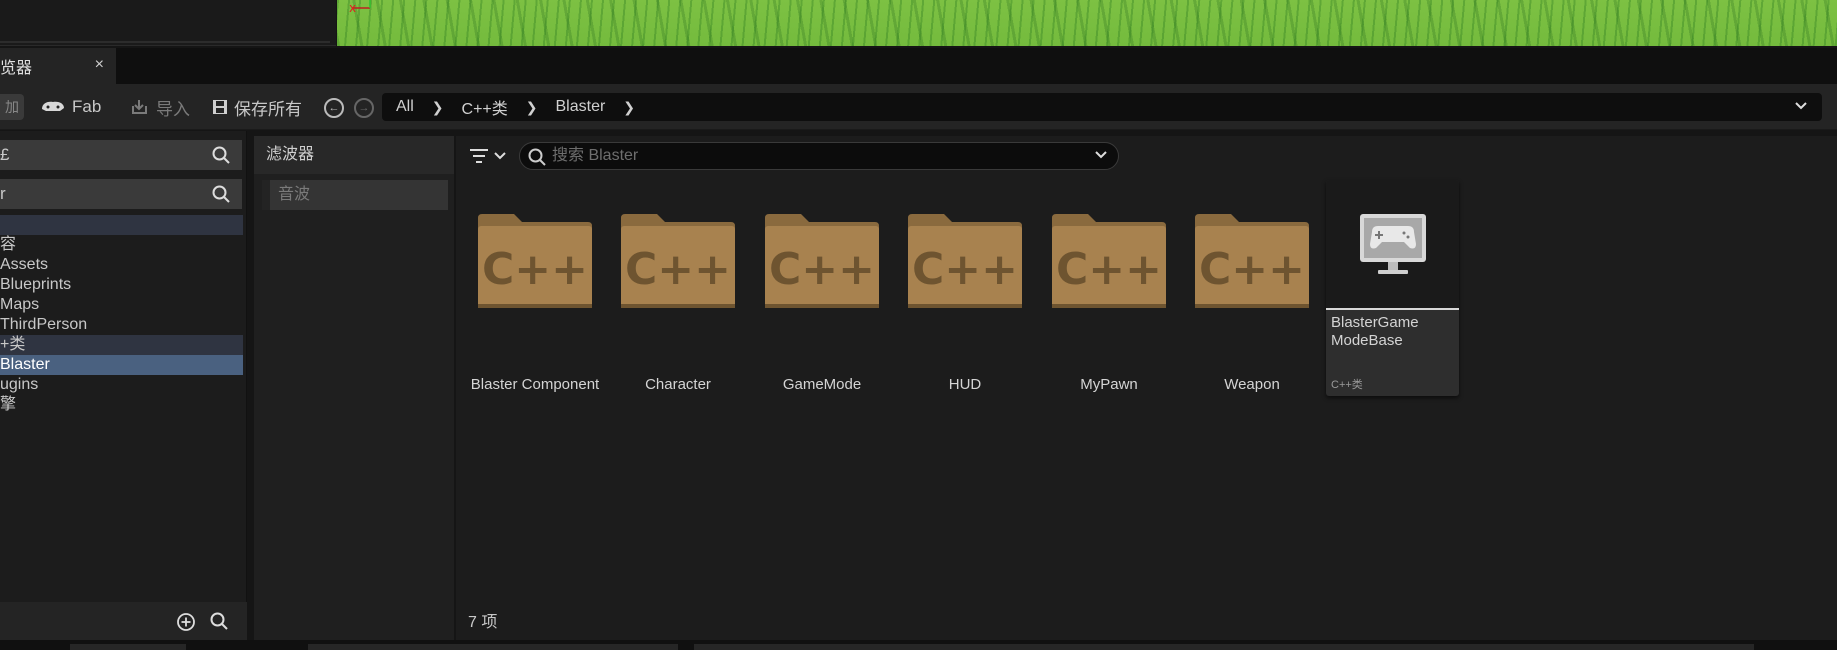  I want to click on folder-tile: C++ GameMode, so click(822, 296).